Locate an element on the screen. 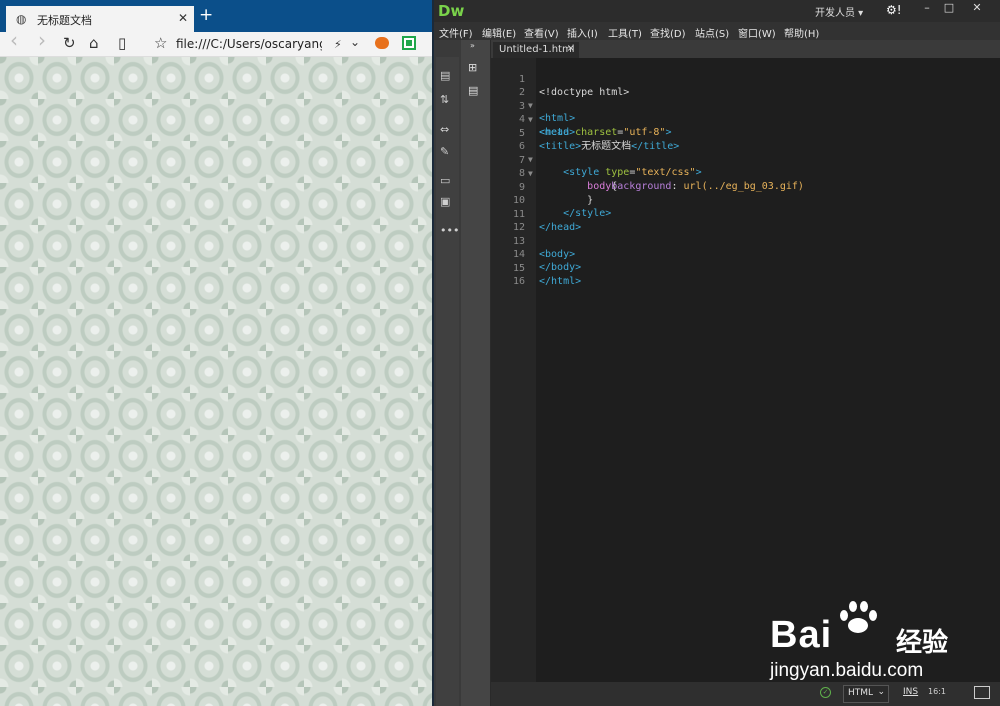  watermark-cn: 经验 is located at coordinates (922, 643).